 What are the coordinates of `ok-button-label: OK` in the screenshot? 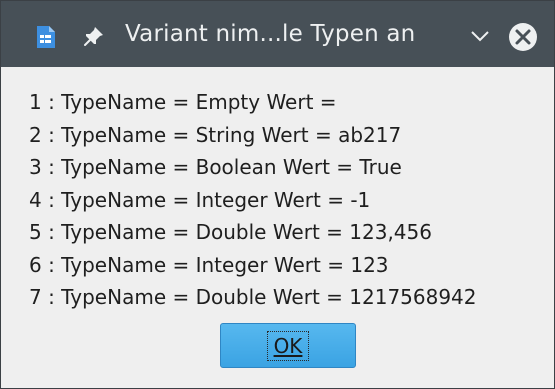 It's located at (288, 345).